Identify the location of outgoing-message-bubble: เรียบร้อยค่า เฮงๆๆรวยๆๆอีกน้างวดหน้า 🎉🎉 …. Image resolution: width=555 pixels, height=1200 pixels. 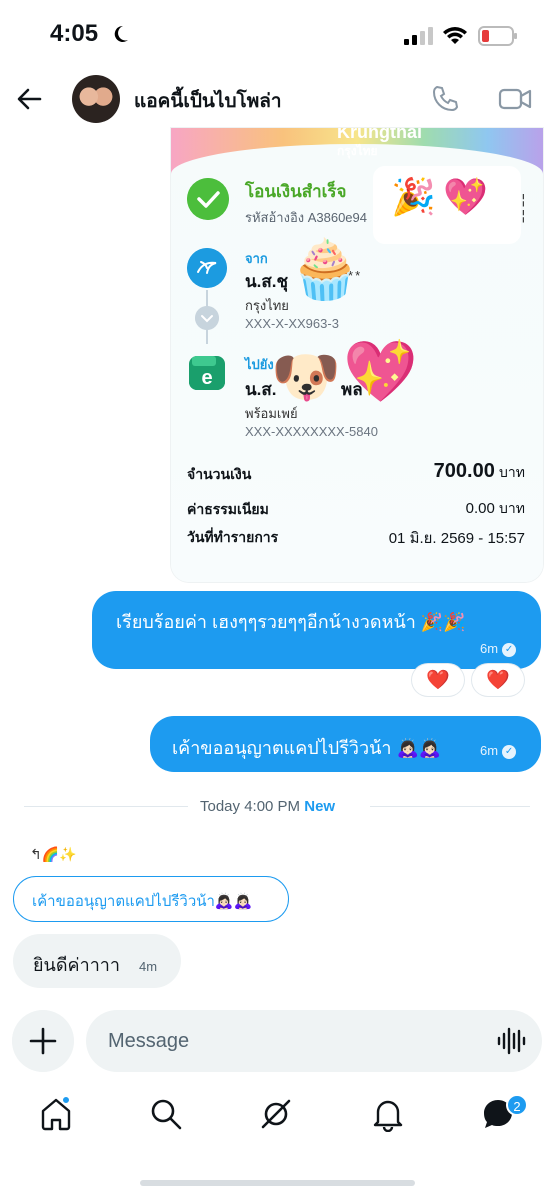
(316, 630).